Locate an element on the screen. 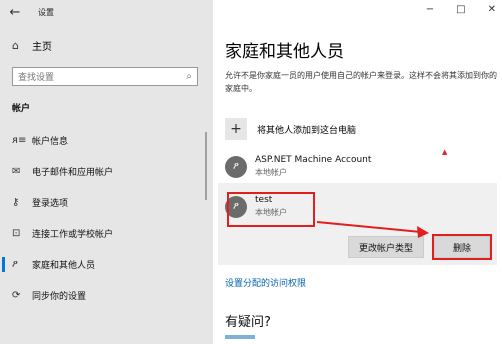 This screenshot has width=502, height=344. annotation-marker-icon: ▲ is located at coordinates (445, 152).